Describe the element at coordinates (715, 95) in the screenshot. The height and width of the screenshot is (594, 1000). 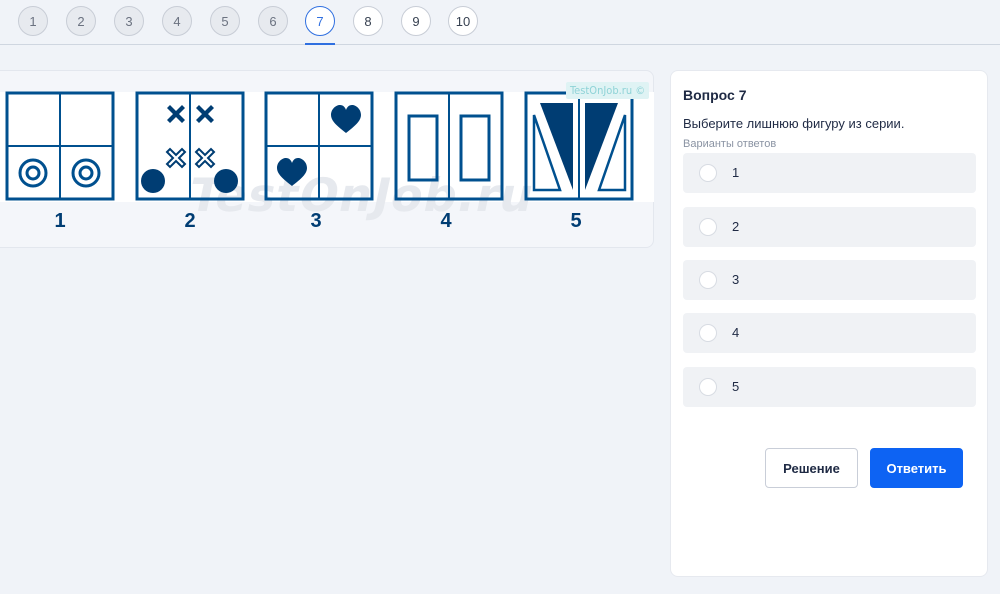
I see `question-title: Вопрос 7` at that location.